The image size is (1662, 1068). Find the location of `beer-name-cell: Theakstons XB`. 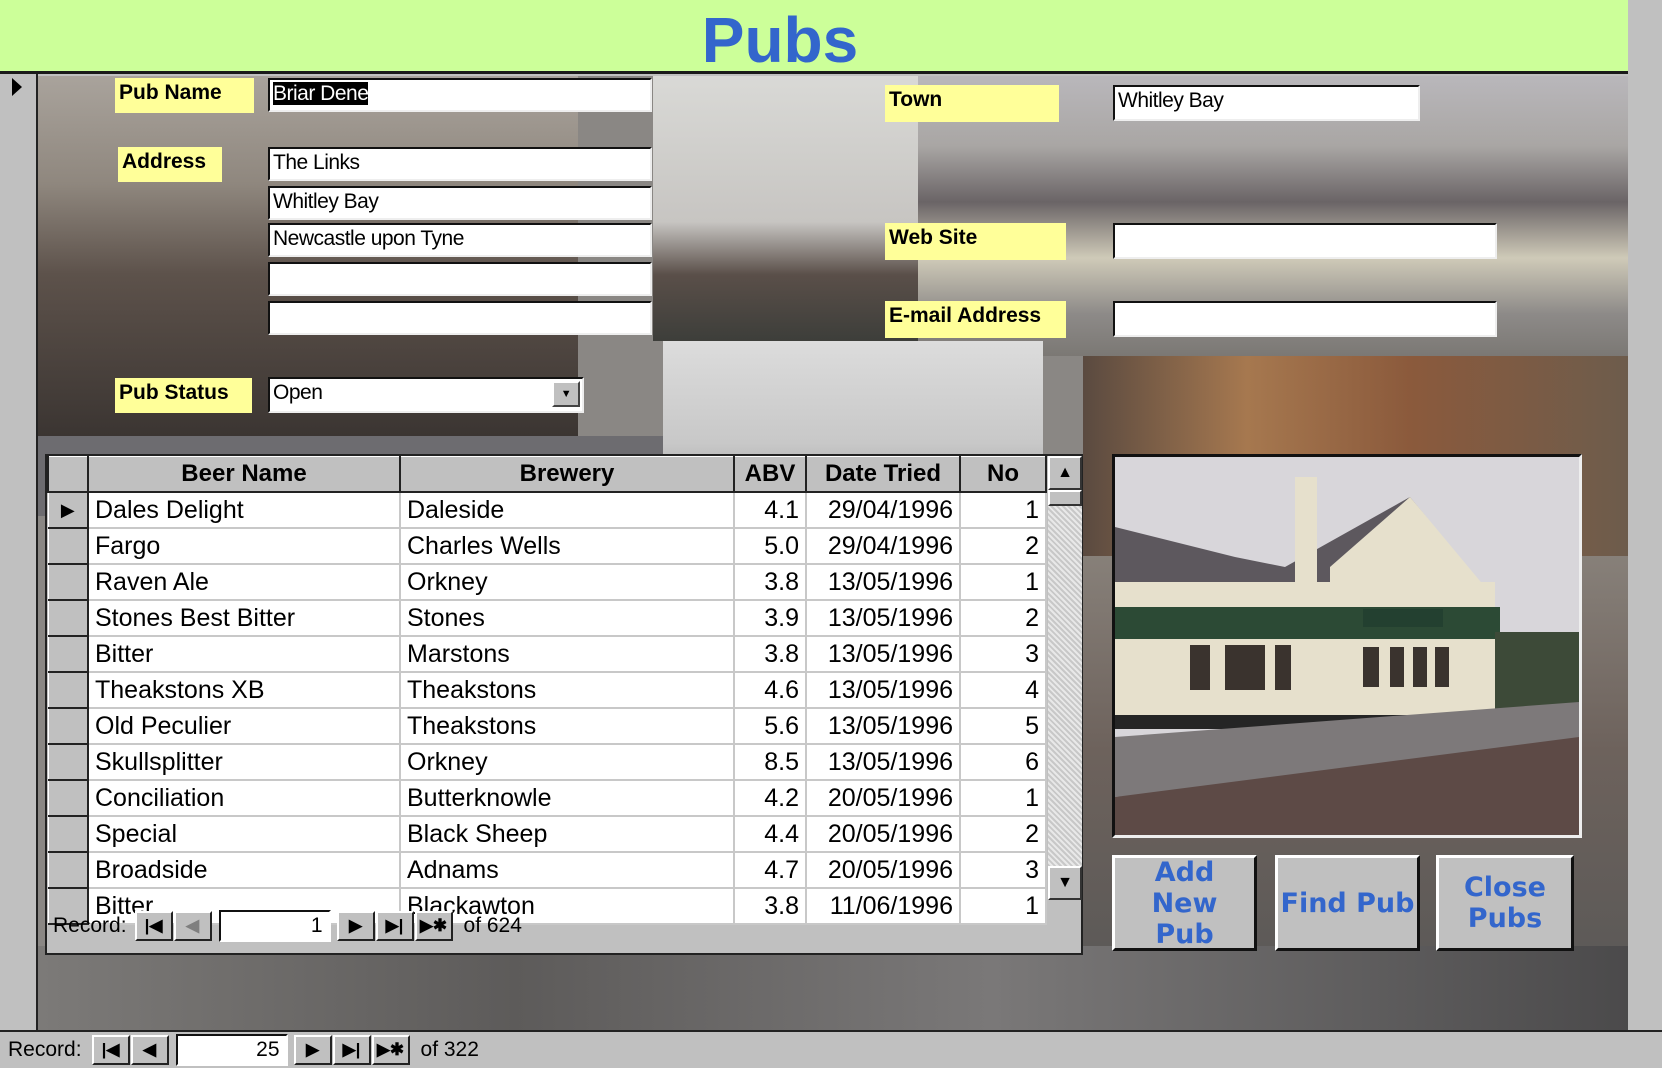

beer-name-cell: Theakstons XB is located at coordinates (244, 690).